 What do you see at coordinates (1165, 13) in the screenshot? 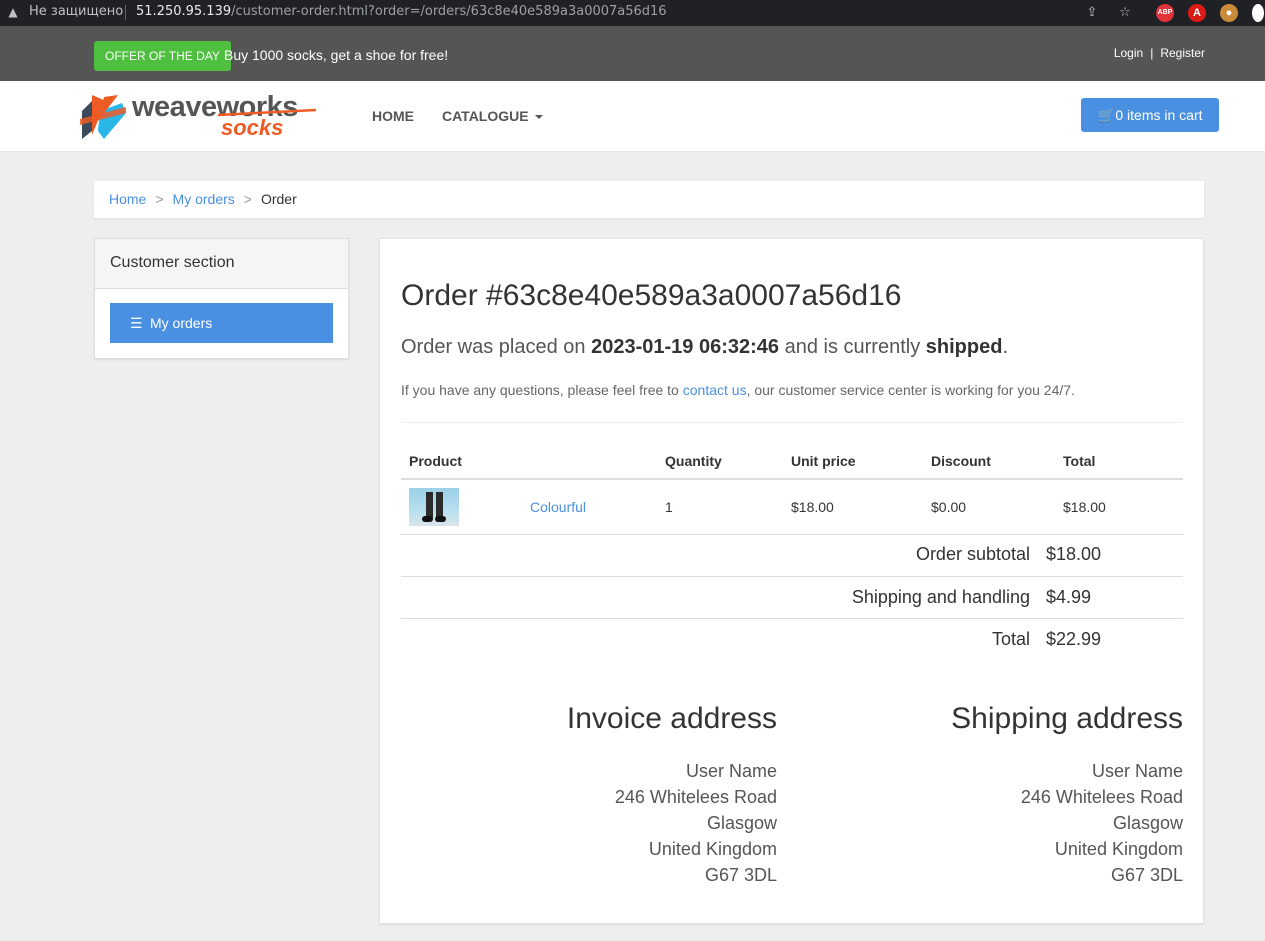
I see `abp-icon: ABP` at bounding box center [1165, 13].